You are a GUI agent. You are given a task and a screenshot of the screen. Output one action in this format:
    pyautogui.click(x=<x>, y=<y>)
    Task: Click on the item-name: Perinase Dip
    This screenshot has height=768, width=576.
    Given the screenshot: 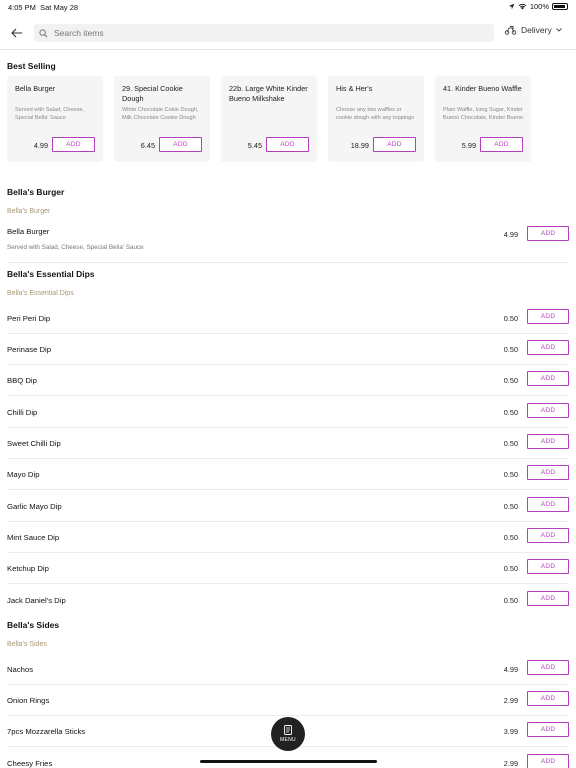 What is the action you would take?
    pyautogui.click(x=29, y=349)
    